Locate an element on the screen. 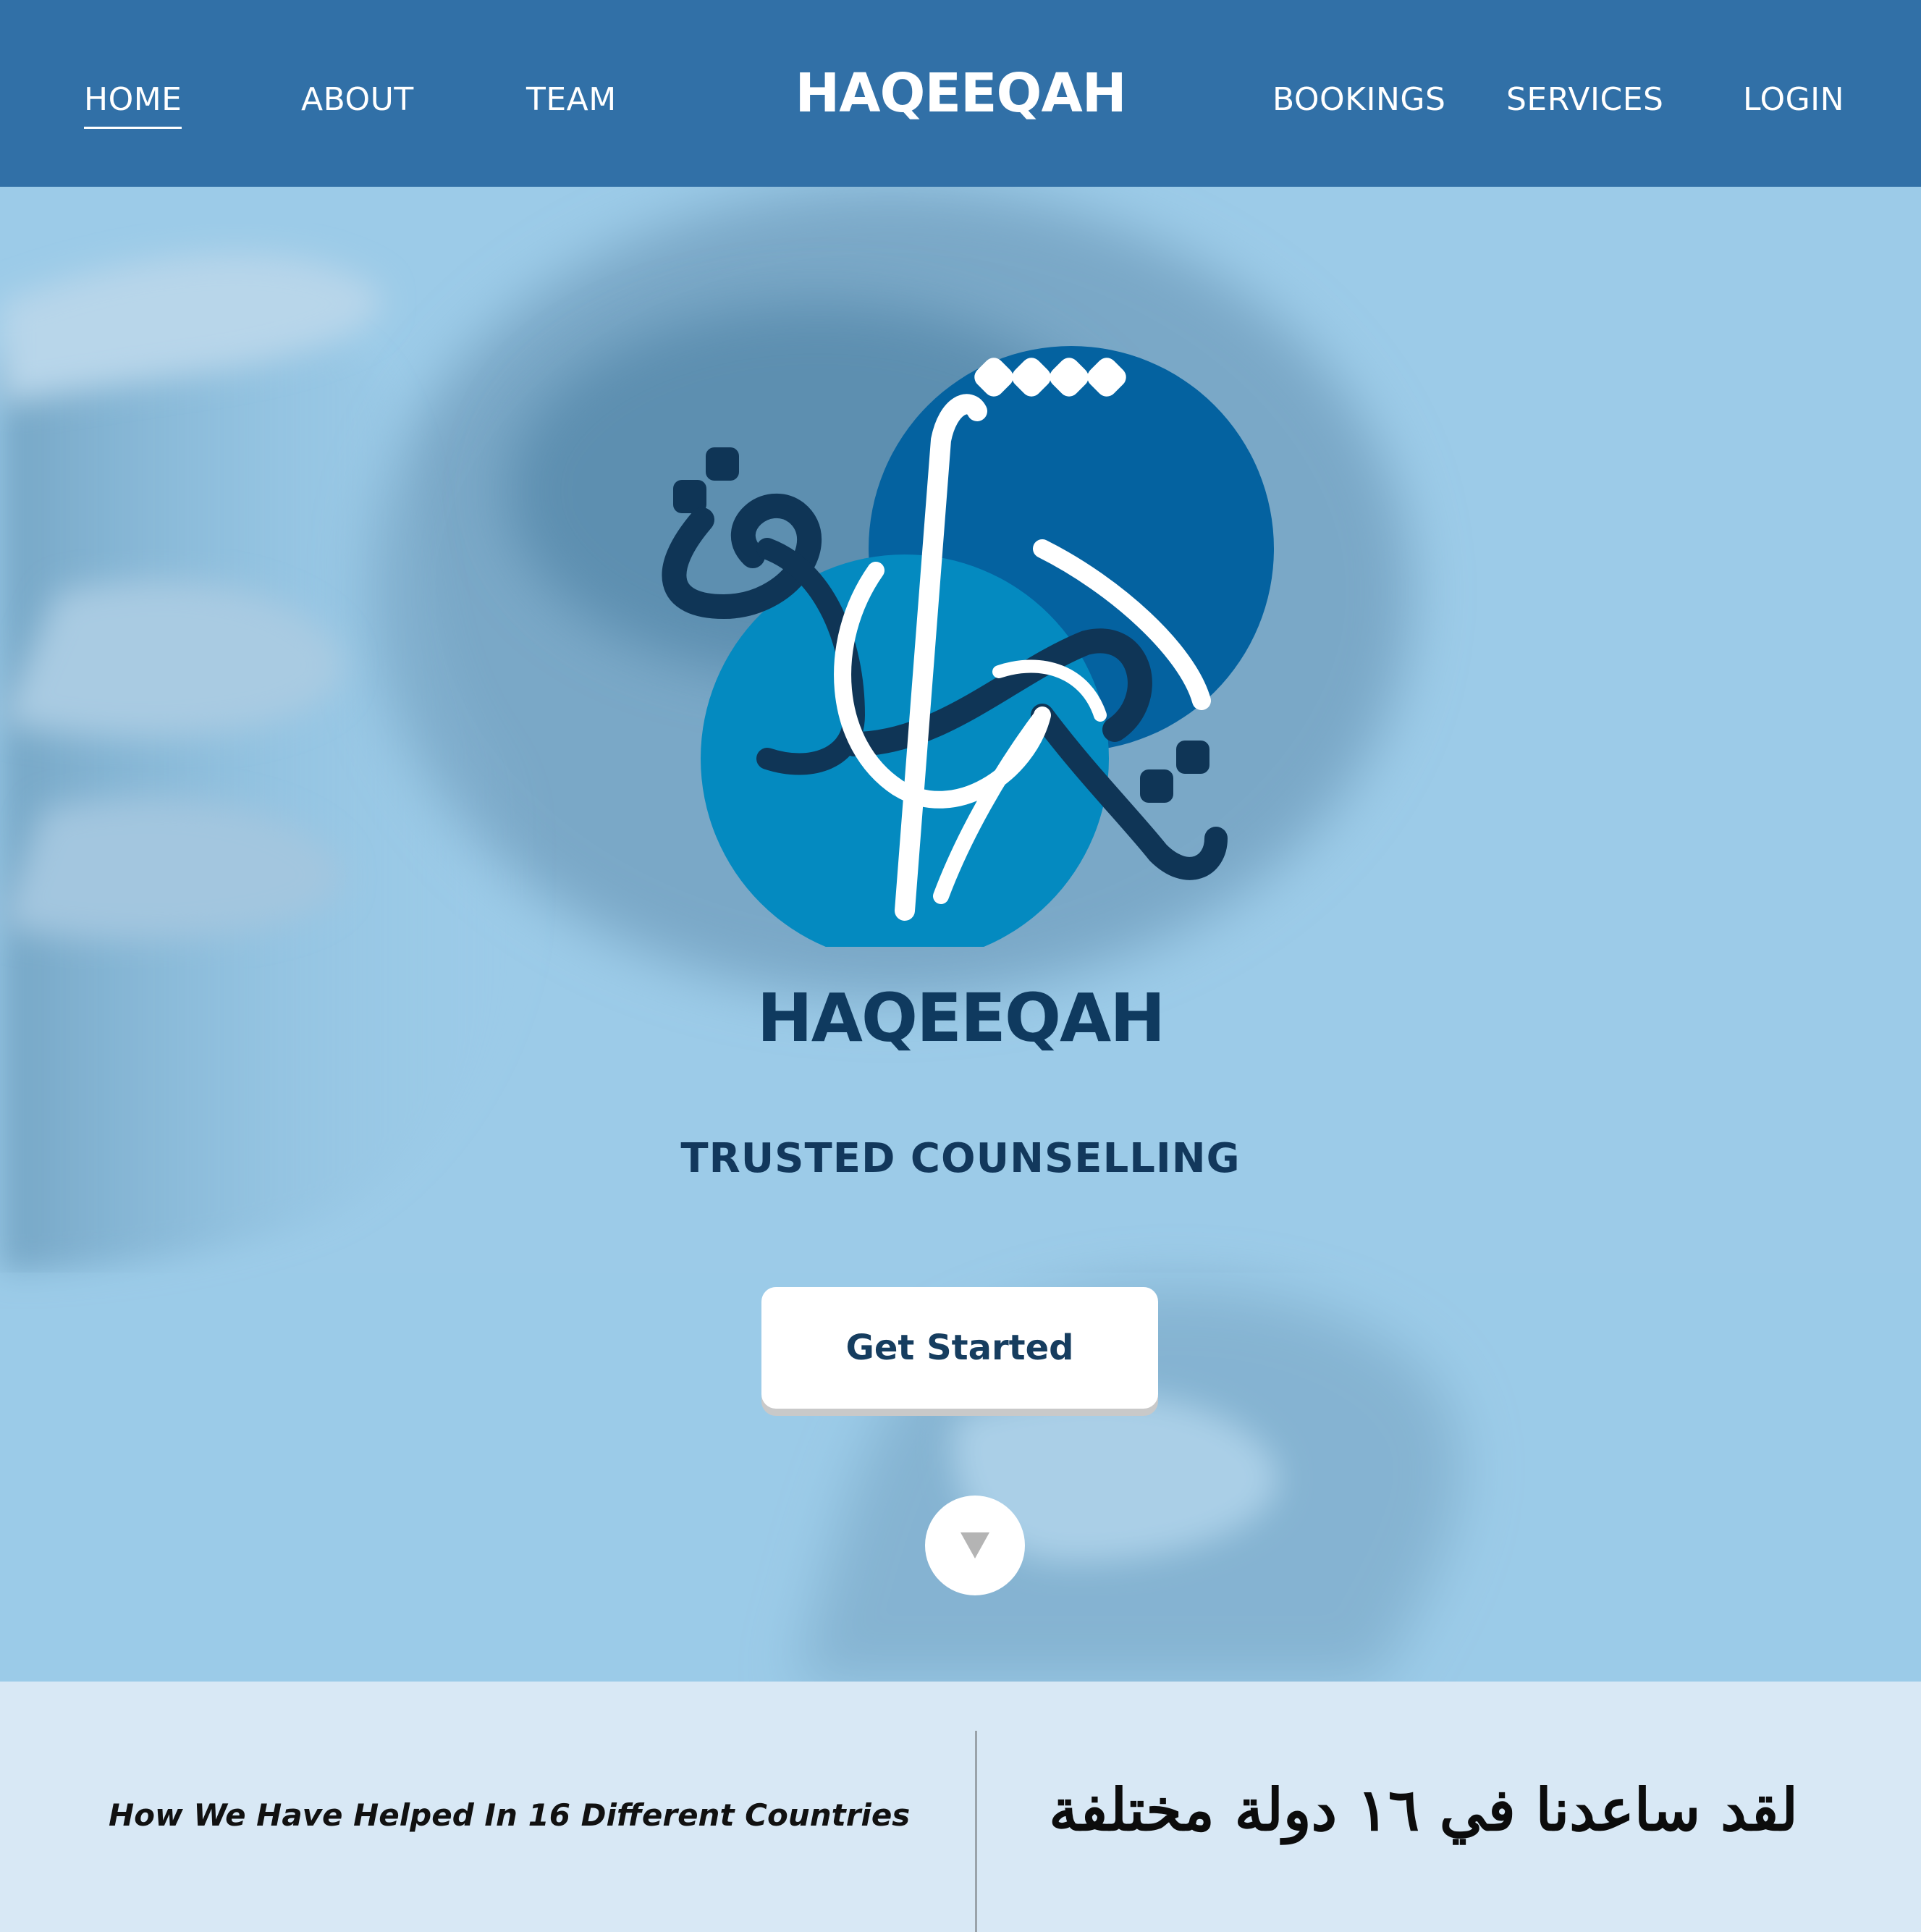 The image size is (1921, 1932). nav-services-label: SERVICES is located at coordinates (1585, 100).